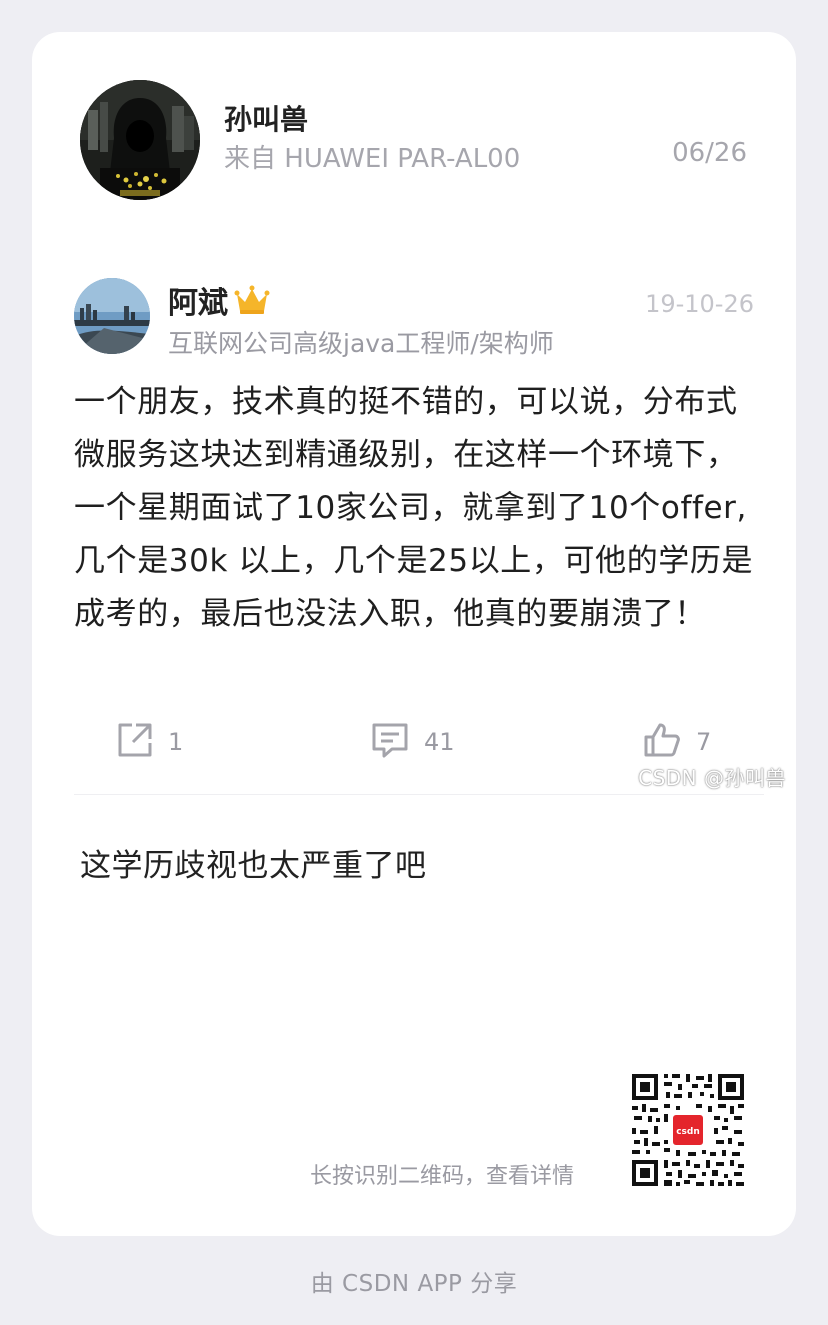  I want to click on qr-hint: 长按识别二维码，查看详情, so click(442, 1176).